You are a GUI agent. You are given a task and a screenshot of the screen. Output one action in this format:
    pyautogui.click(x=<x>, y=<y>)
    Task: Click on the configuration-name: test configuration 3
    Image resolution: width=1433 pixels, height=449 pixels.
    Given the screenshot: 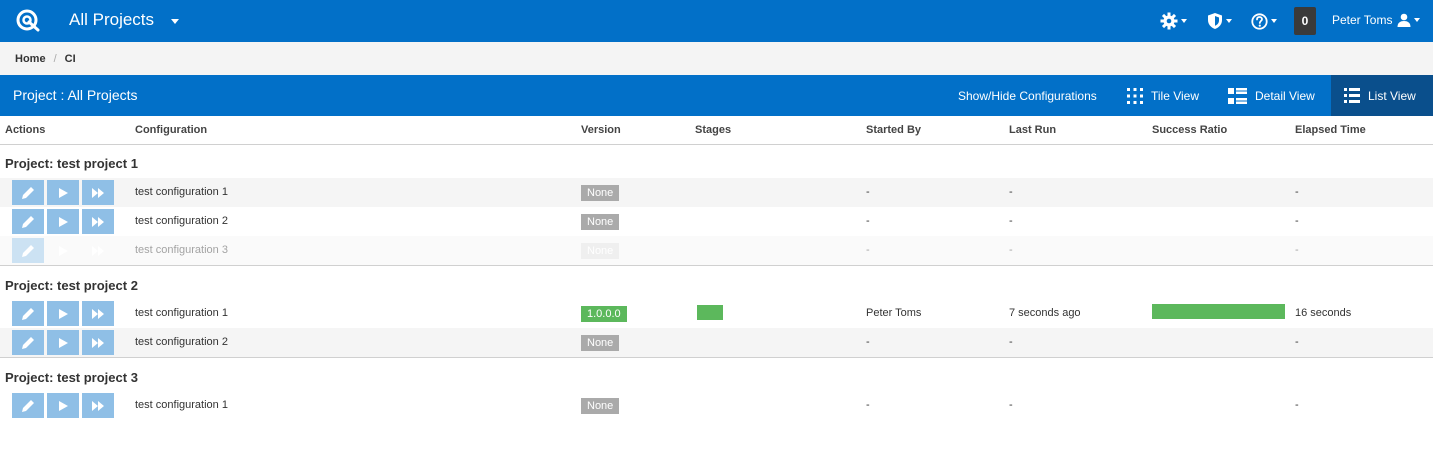 What is the action you would take?
    pyautogui.click(x=181, y=250)
    